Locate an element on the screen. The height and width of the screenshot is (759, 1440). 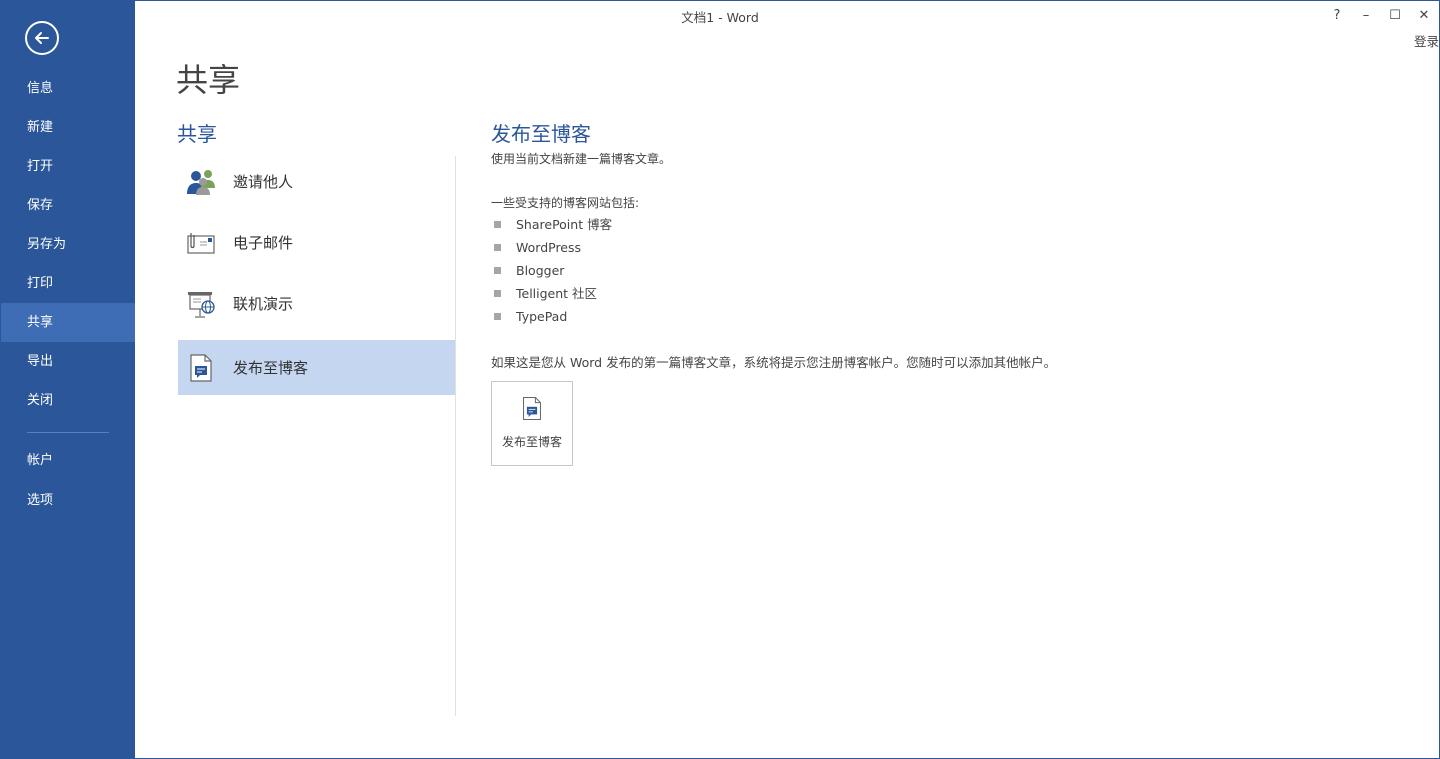
email-icon is located at coordinates (201, 243).